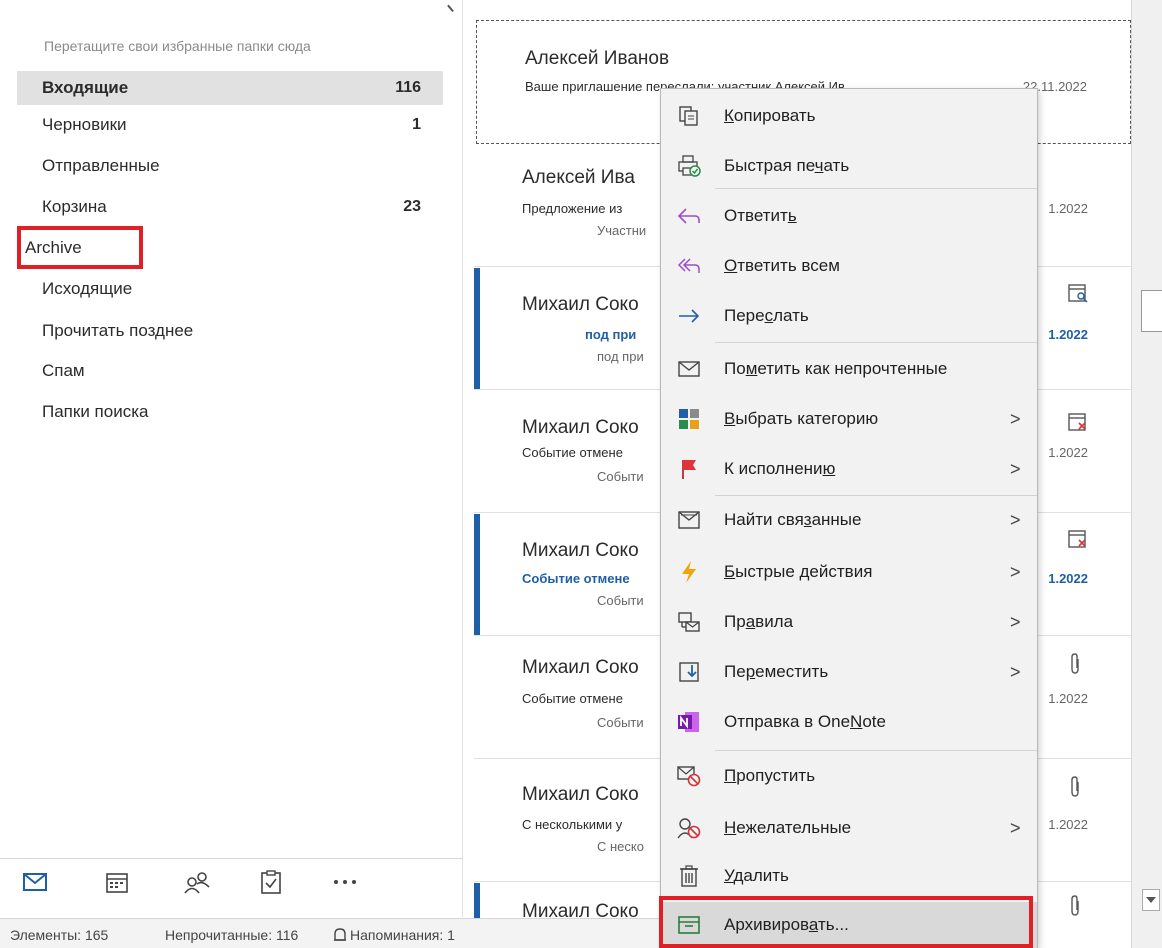 Image resolution: width=1162 pixels, height=948 pixels. What do you see at coordinates (1151, 900) in the screenshot?
I see `scroll-down-arrow` at bounding box center [1151, 900].